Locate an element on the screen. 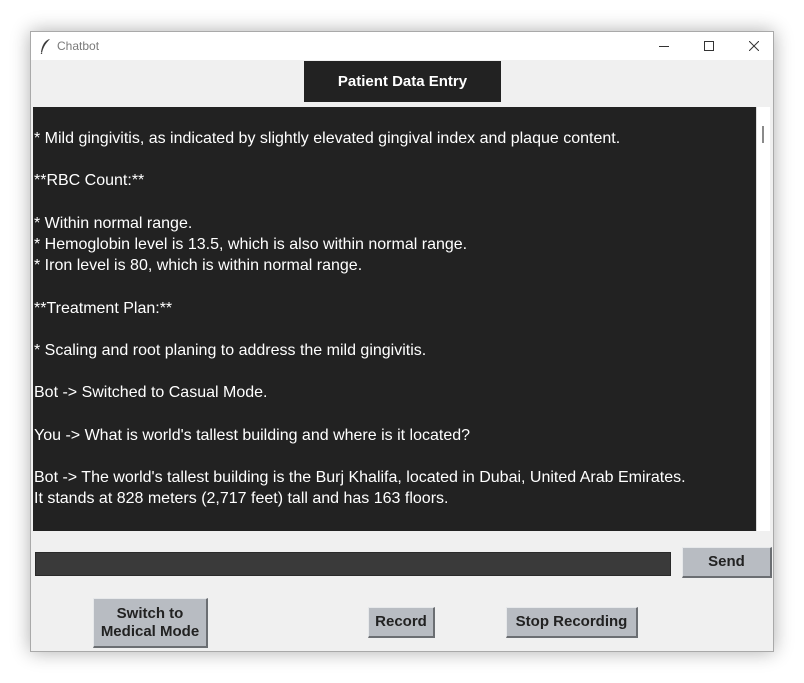 This screenshot has width=804, height=683. maximize-icon is located at coordinates (709, 46).